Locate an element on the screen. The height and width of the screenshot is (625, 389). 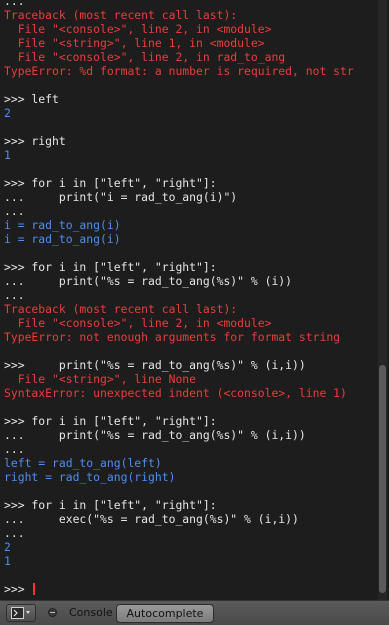
console-line-input: ... print("i = rad_to_ang(i)") is located at coordinates (121, 197).